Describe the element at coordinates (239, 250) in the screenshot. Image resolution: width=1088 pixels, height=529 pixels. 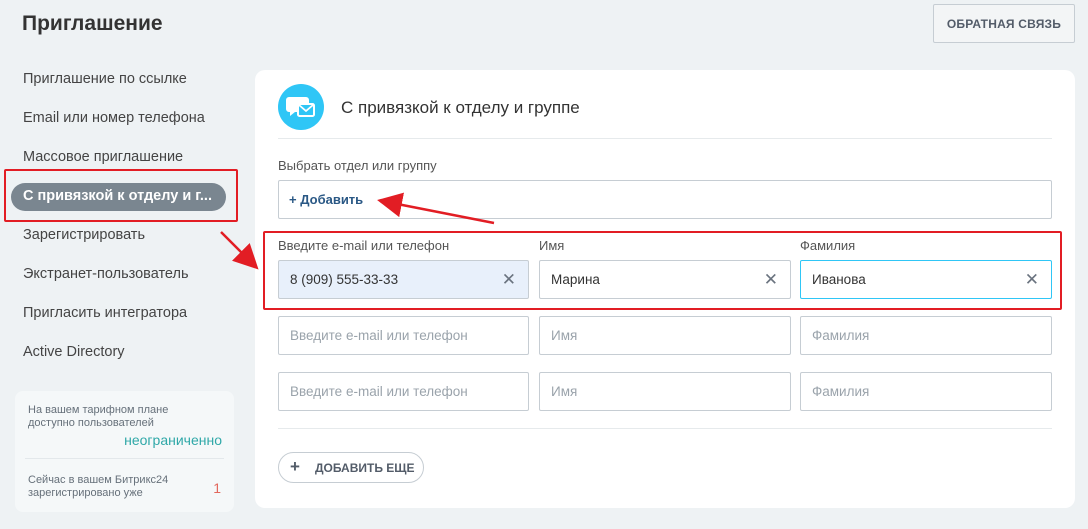
I see `arrow-to-fields` at that location.